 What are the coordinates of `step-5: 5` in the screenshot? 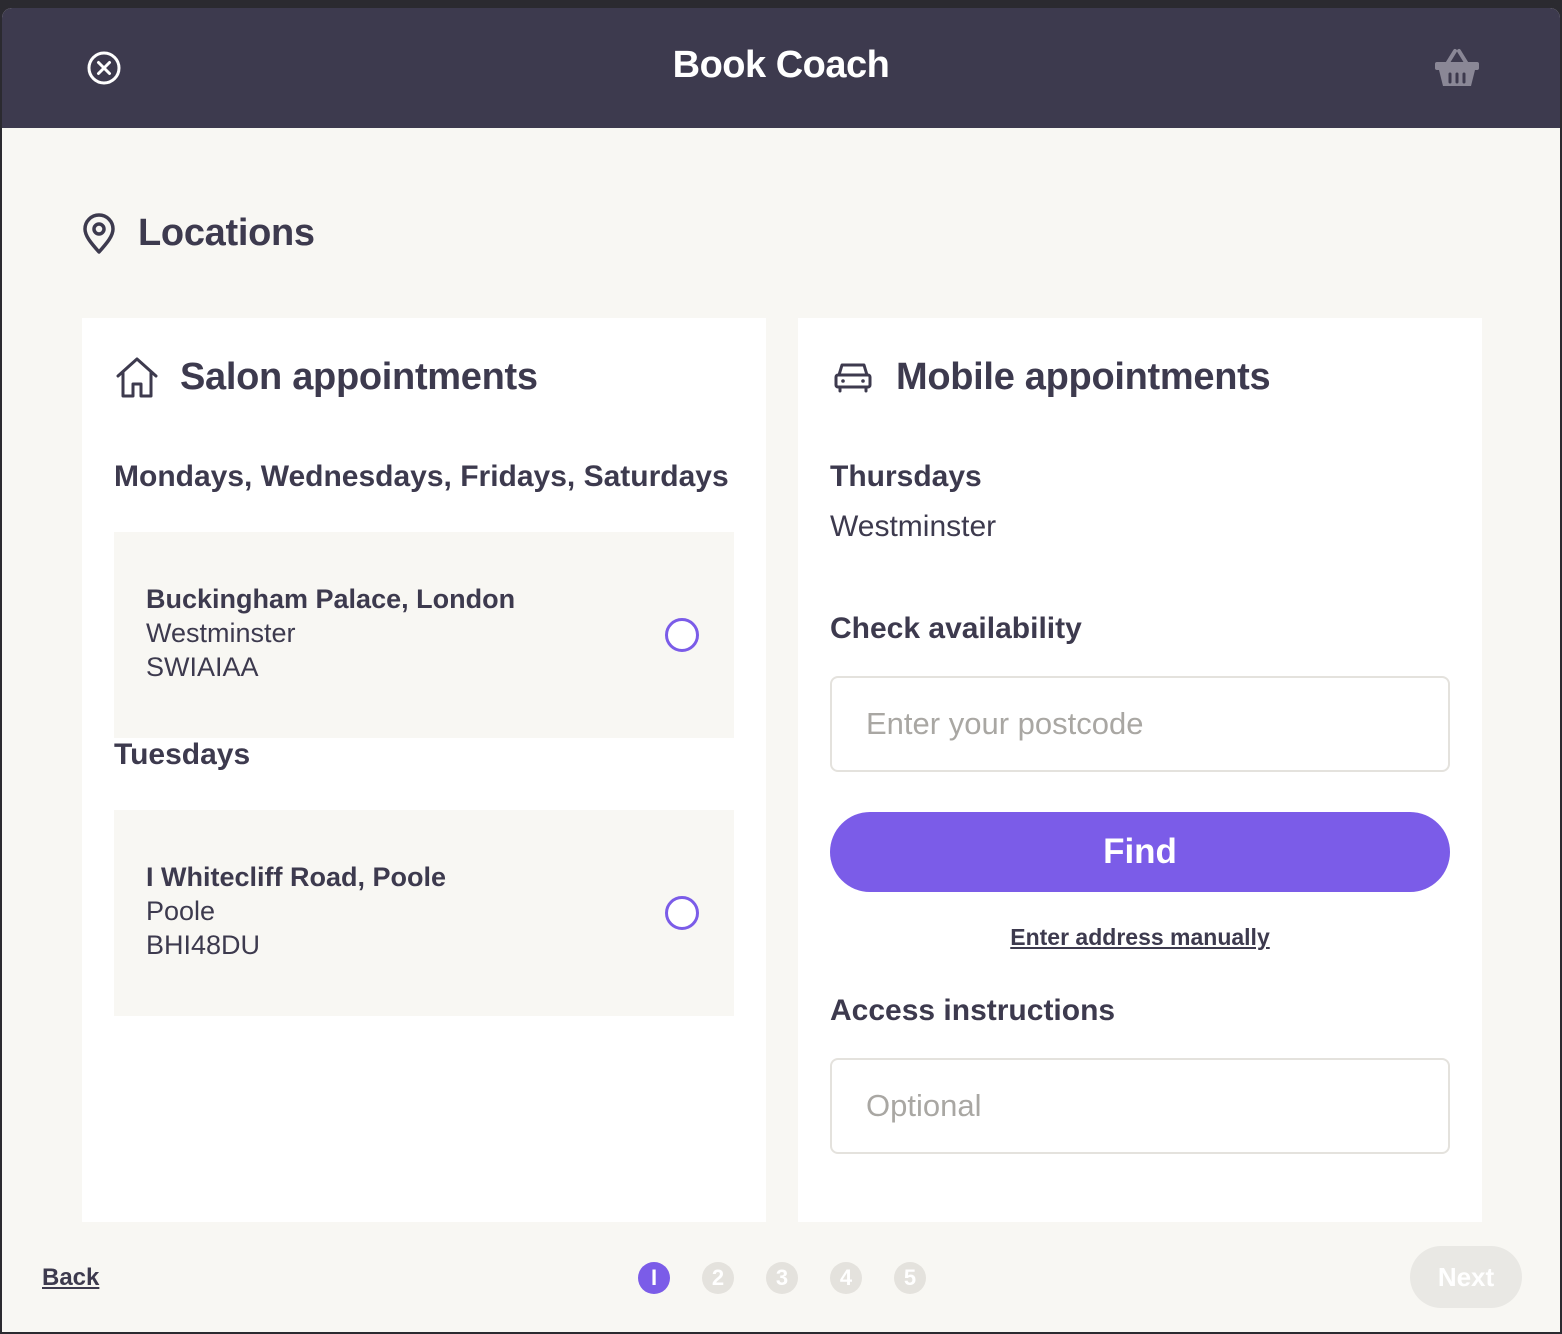 It's located at (910, 1278).